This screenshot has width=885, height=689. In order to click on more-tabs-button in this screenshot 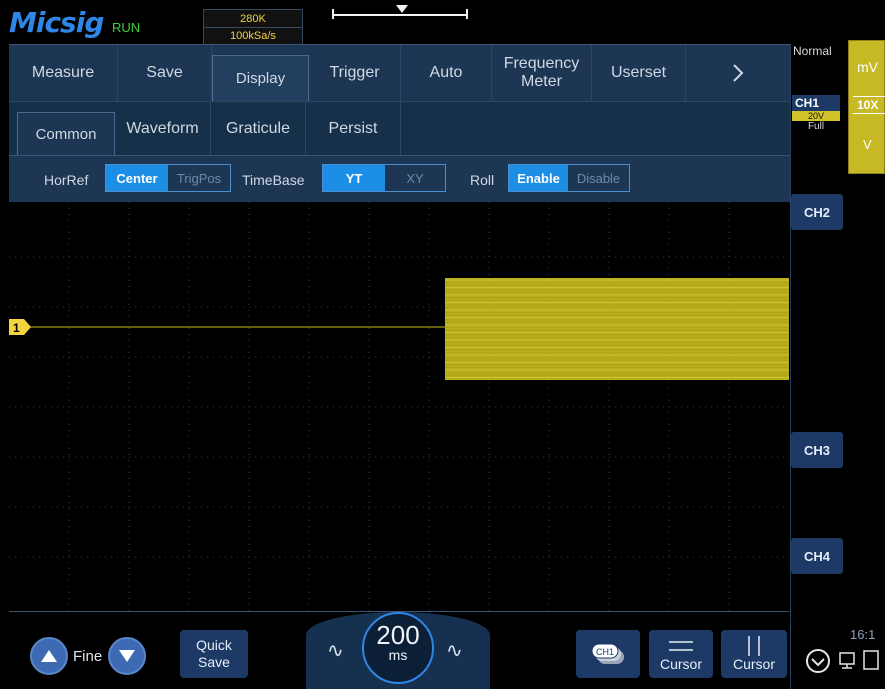, I will do `click(738, 73)`.